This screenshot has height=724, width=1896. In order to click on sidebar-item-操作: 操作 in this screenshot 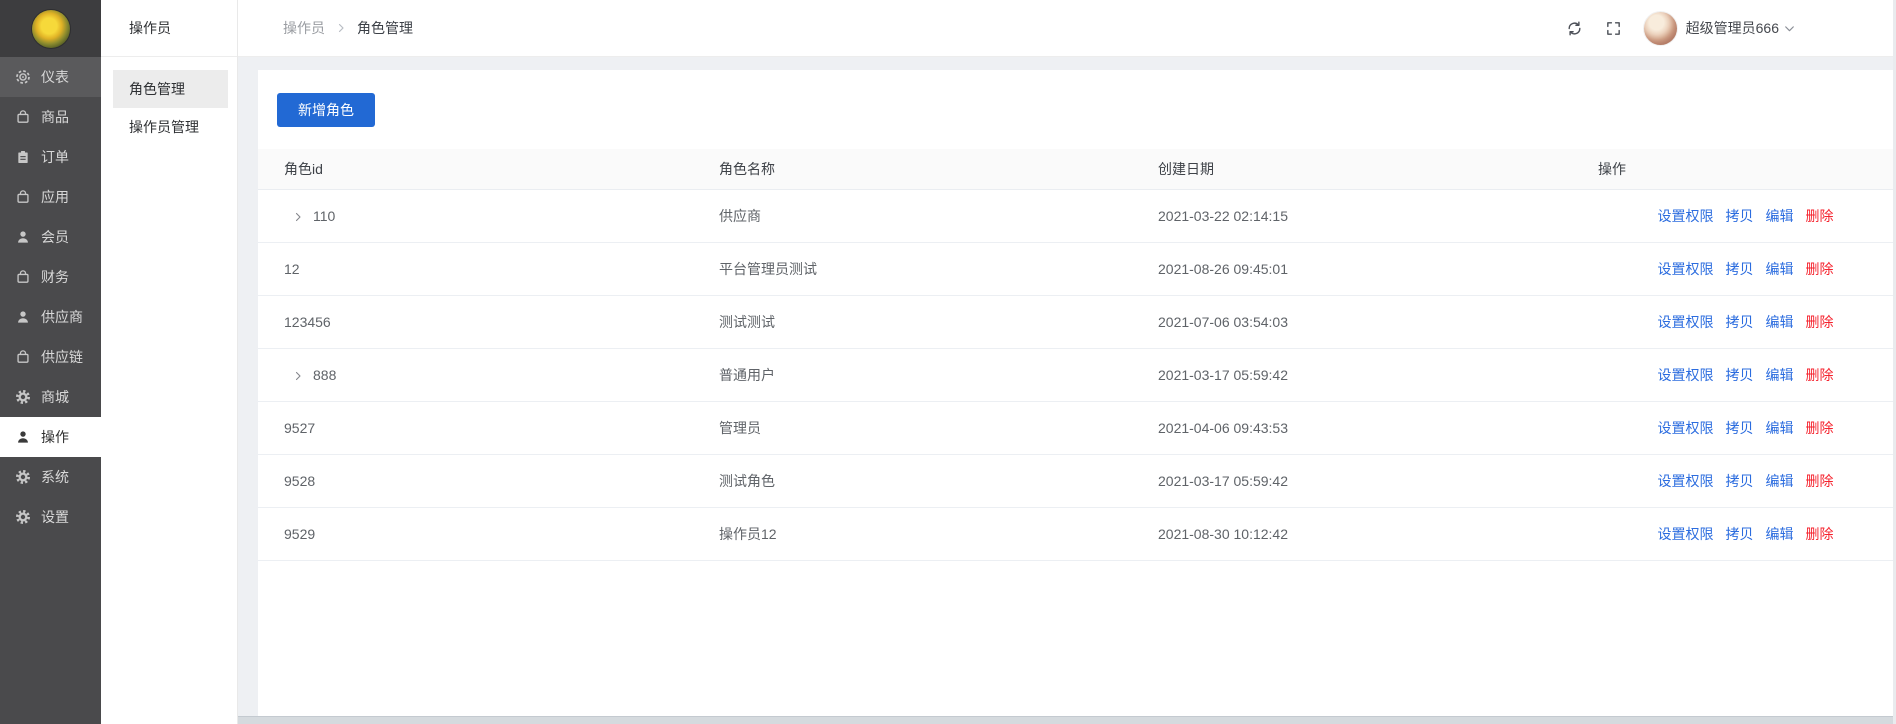, I will do `click(50, 437)`.